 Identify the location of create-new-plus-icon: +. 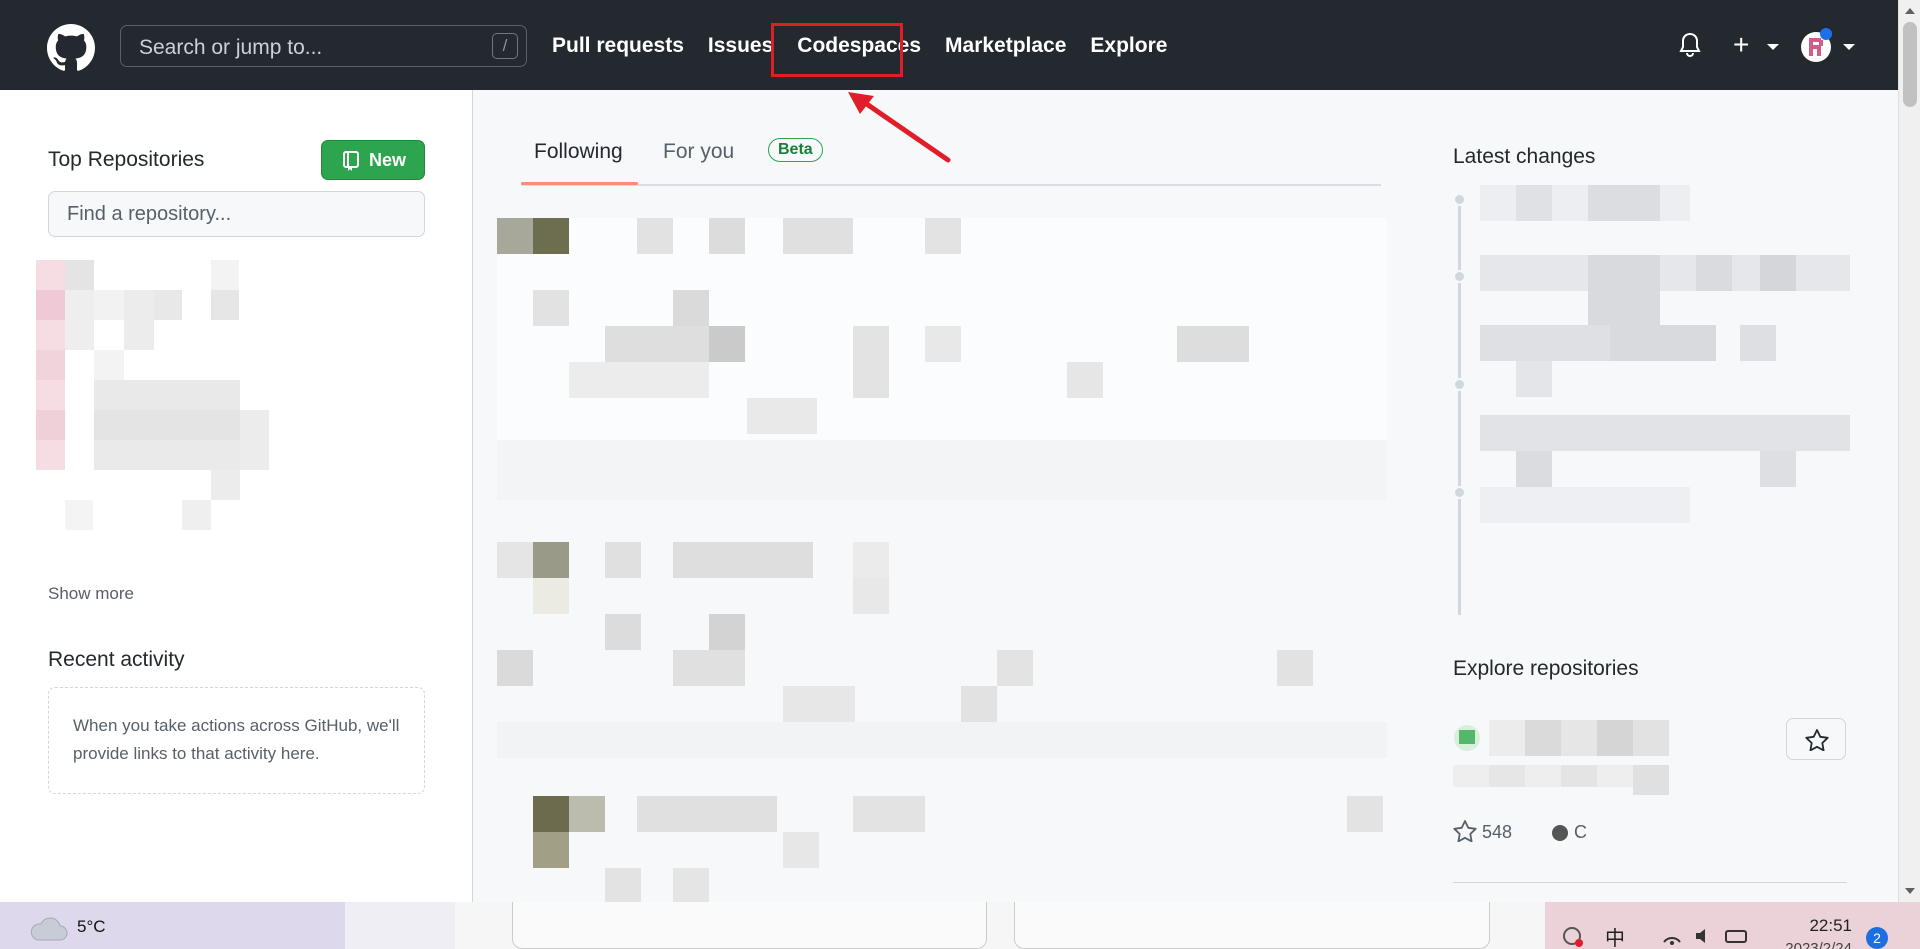
(1741, 45).